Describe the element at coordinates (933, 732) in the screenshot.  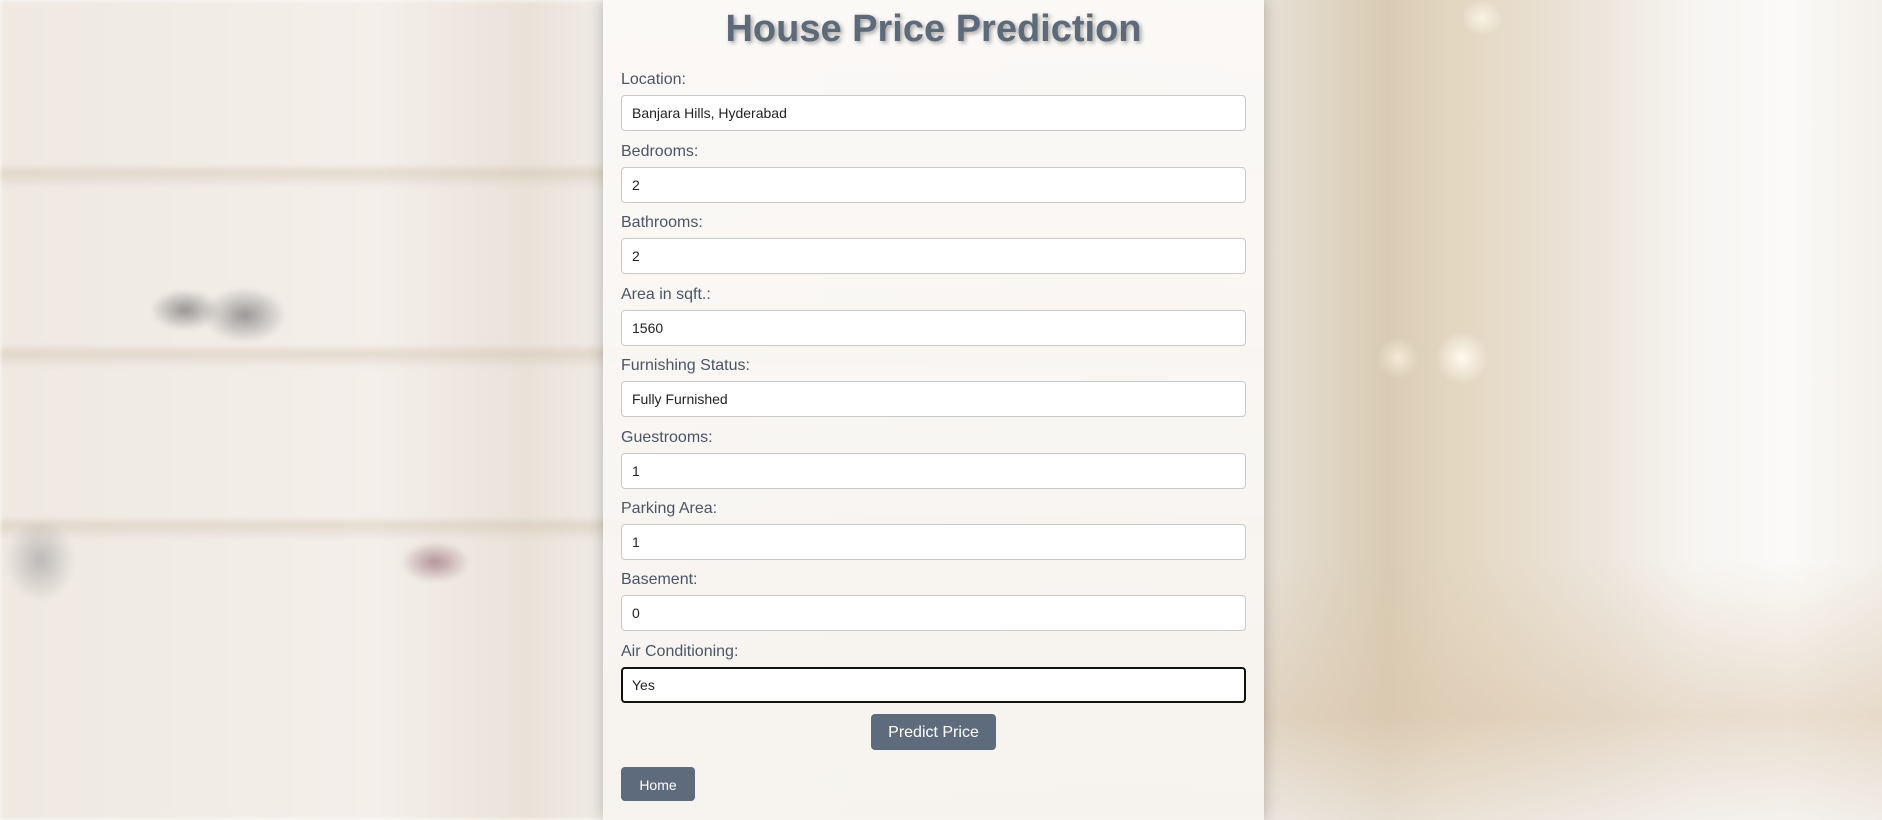
I see `predict-price-button: Predict Price` at that location.